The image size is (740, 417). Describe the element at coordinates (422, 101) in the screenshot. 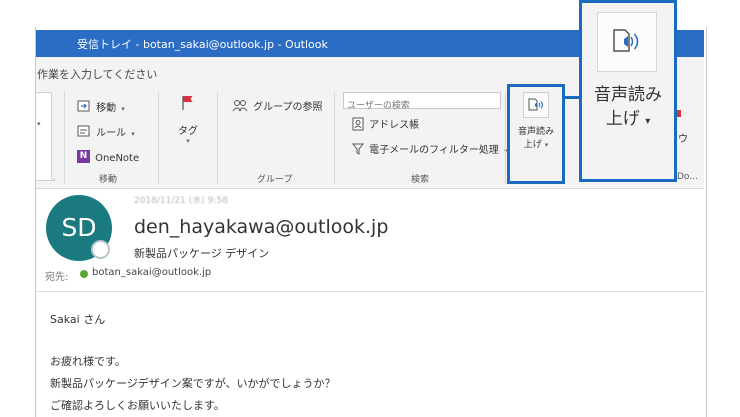

I see `search-people-input: ユーザーの検索` at that location.